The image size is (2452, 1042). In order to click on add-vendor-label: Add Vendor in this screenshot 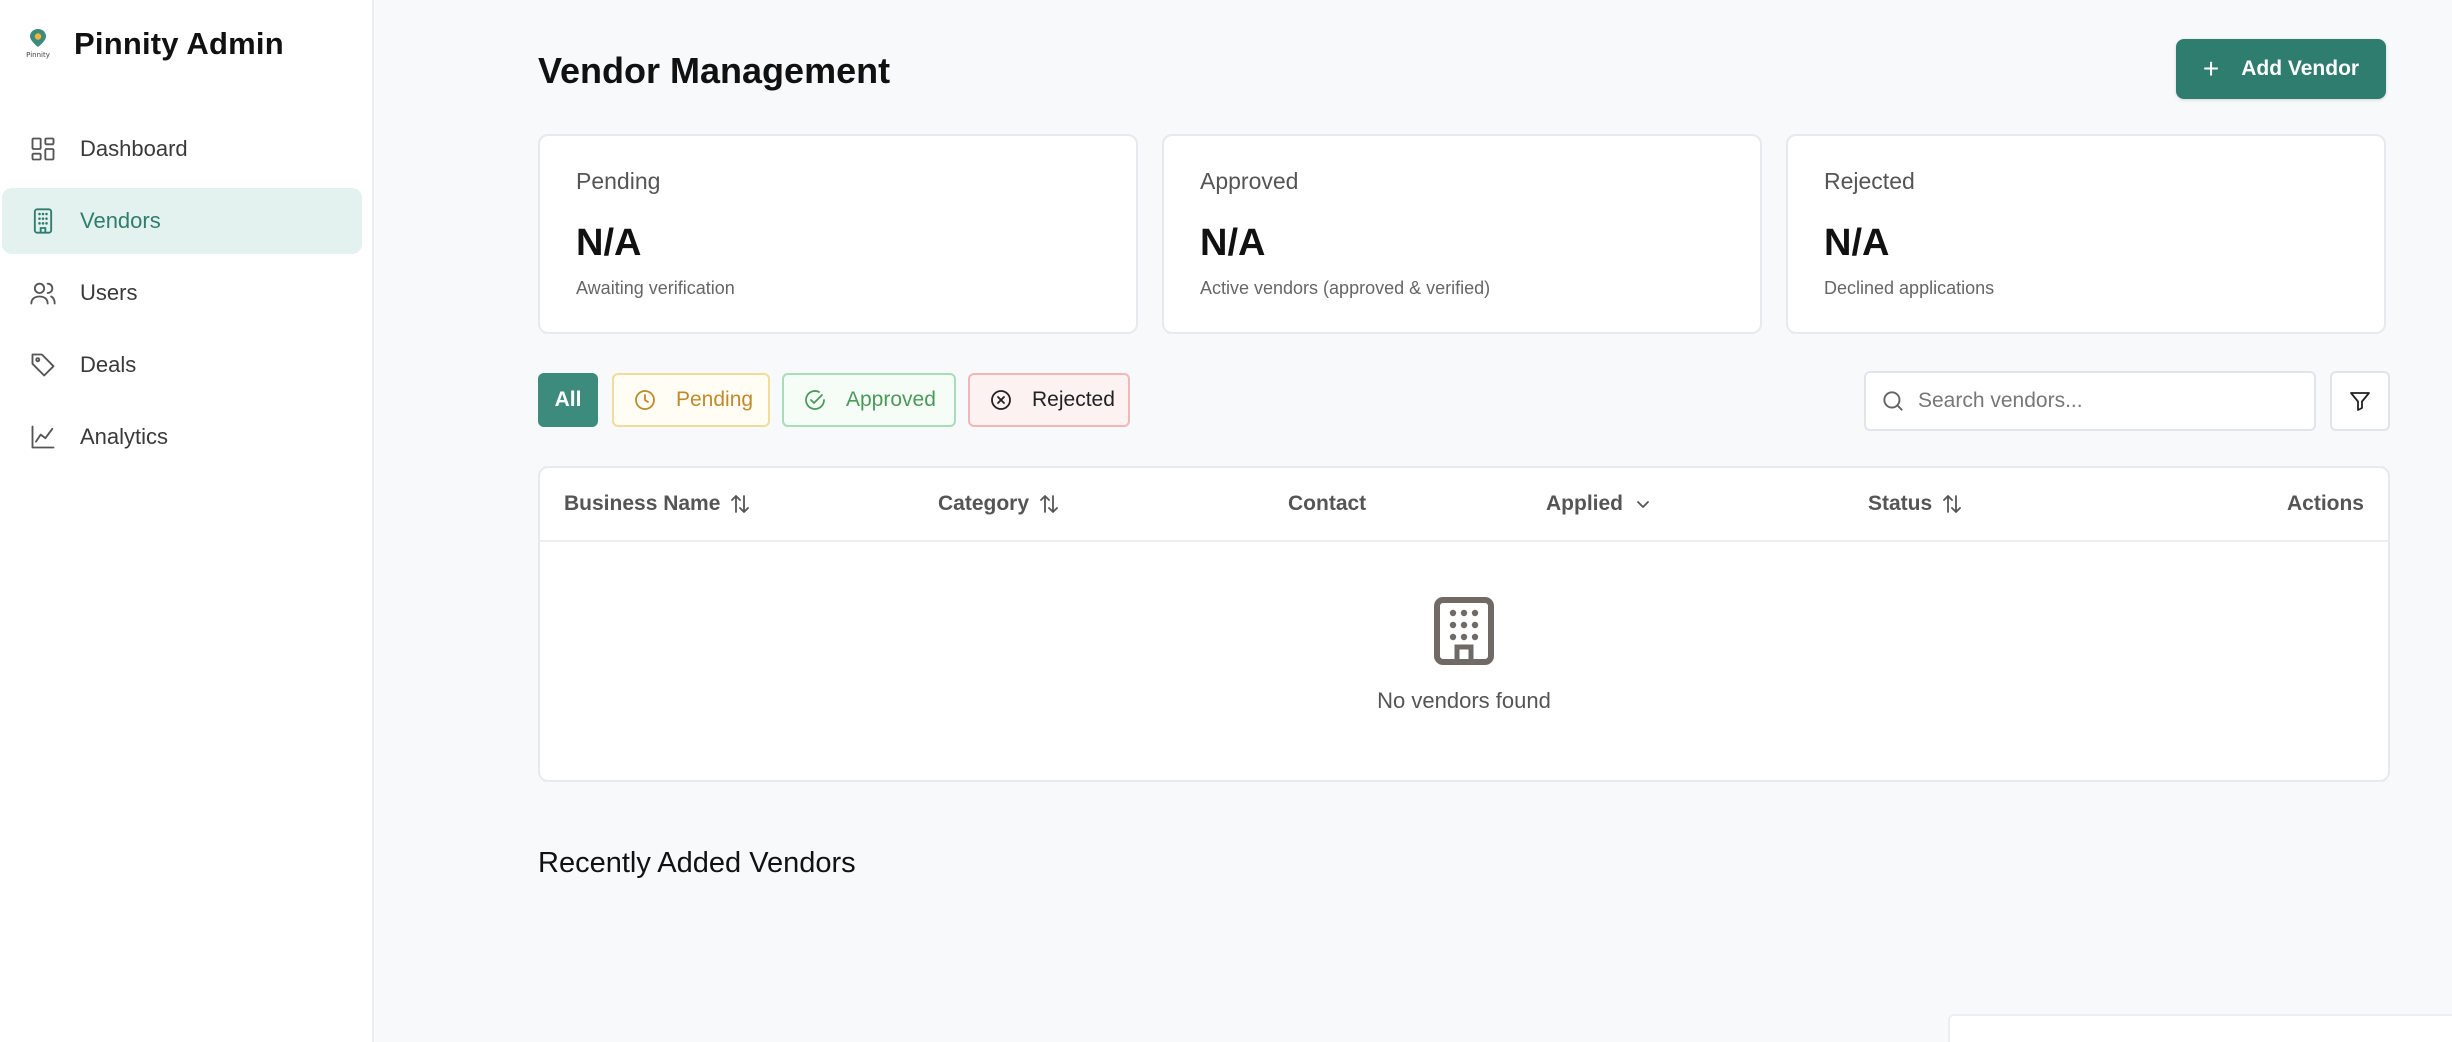, I will do `click(2300, 68)`.